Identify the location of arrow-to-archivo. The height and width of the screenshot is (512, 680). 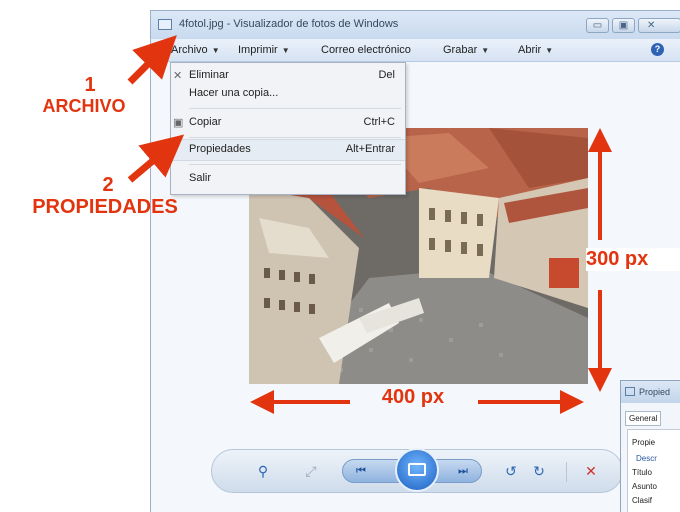
(152, 60).